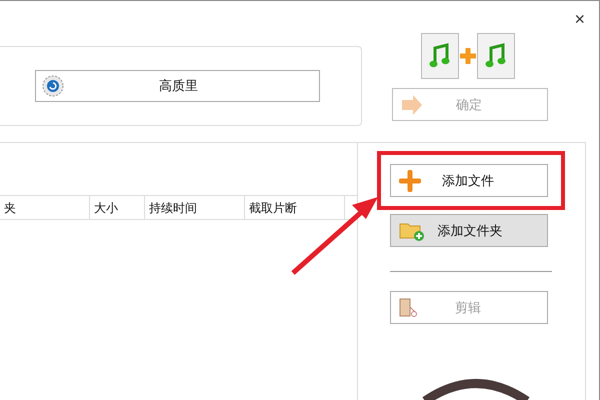 This screenshot has width=600, height=400. What do you see at coordinates (177, 86) in the screenshot?
I see `quality-button: 高质里` at bounding box center [177, 86].